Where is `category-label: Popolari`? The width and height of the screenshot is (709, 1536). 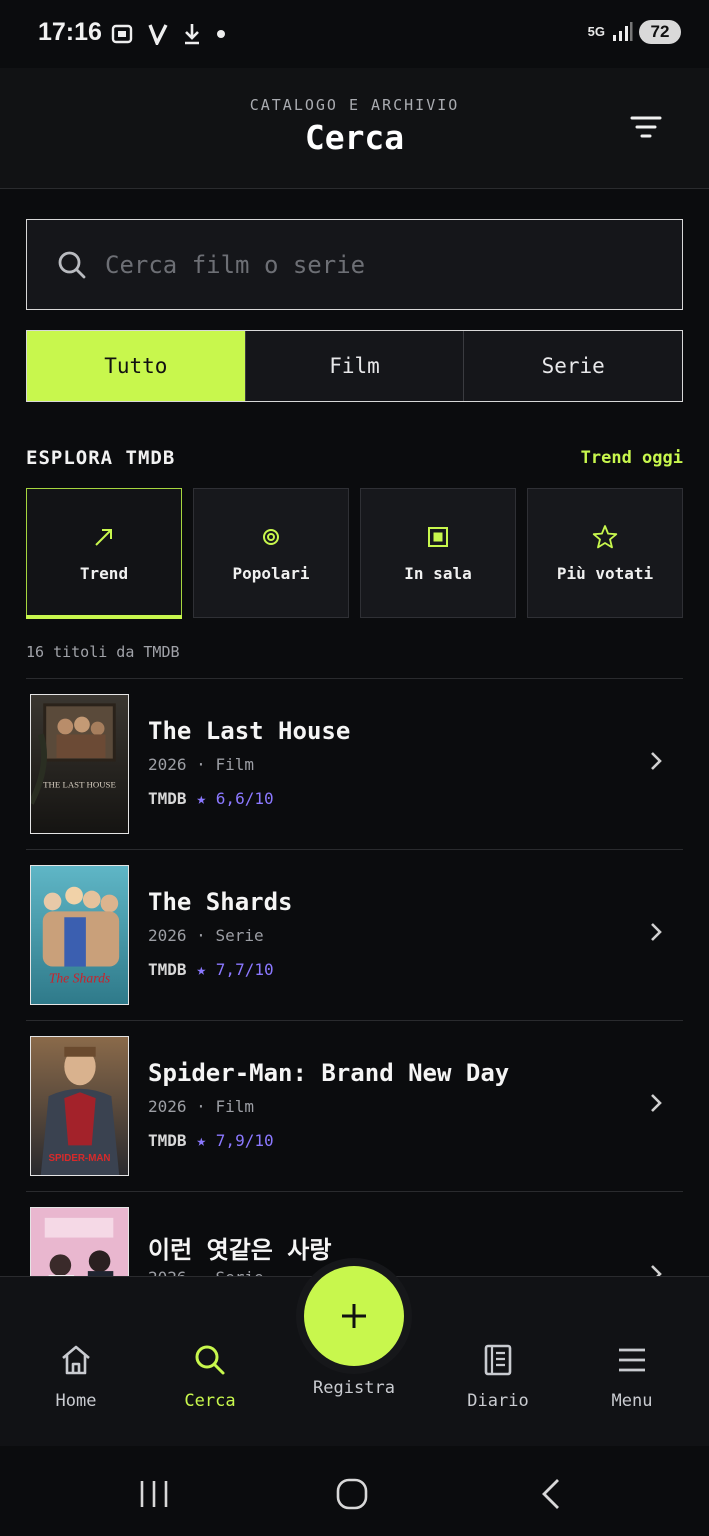
category-label: Popolari is located at coordinates (271, 573).